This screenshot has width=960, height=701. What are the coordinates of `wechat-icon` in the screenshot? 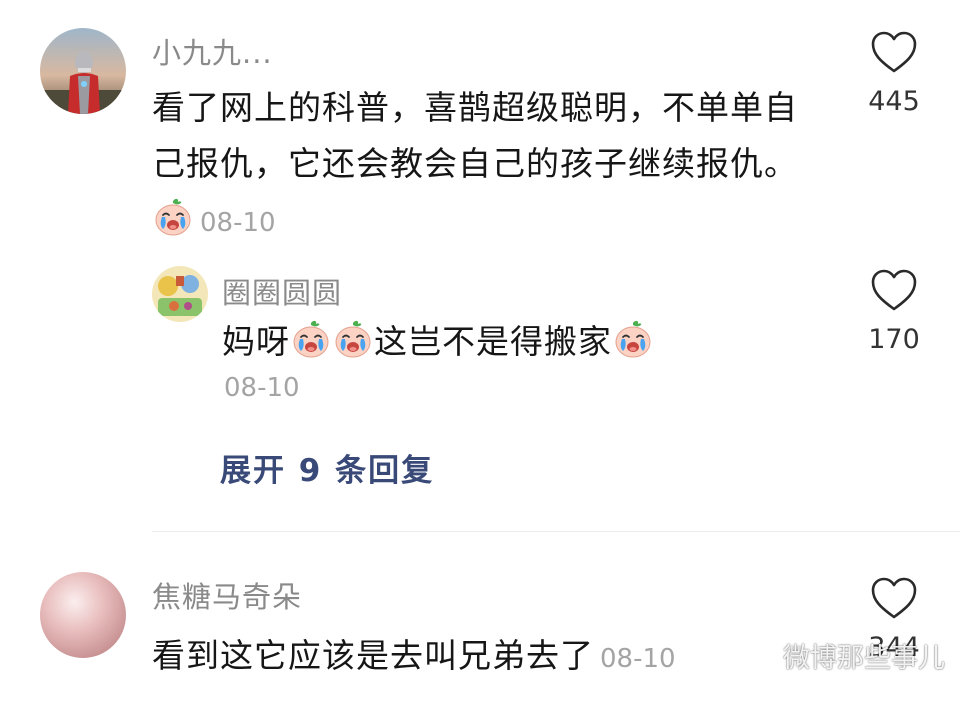 It's located at (757, 654).